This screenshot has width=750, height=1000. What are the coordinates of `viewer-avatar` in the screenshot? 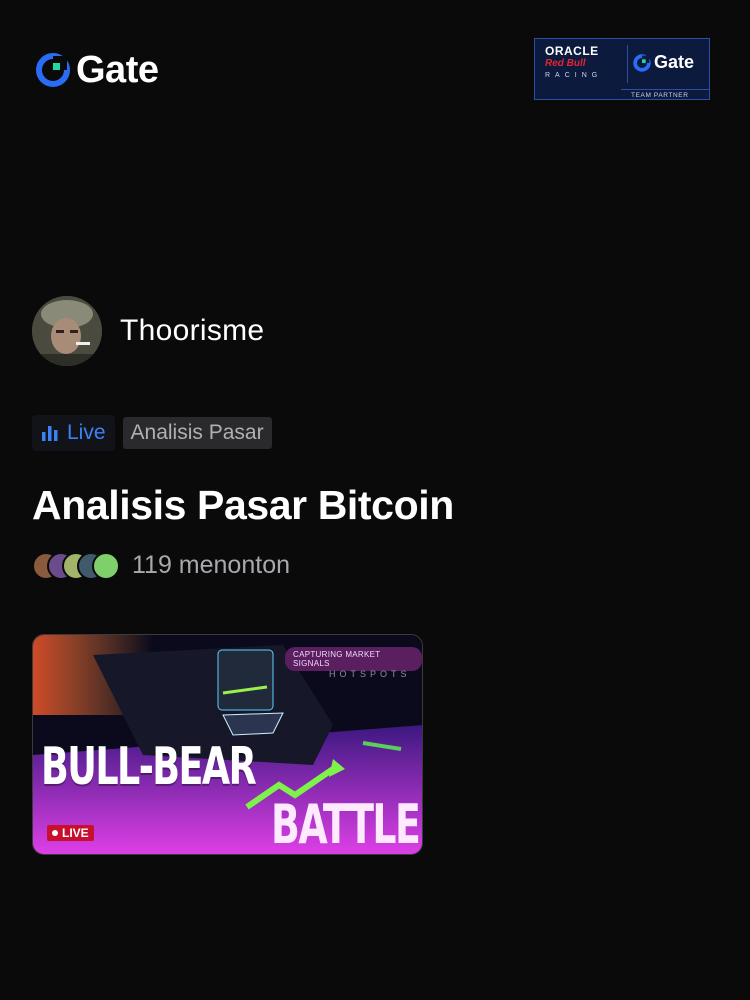 It's located at (106, 565).